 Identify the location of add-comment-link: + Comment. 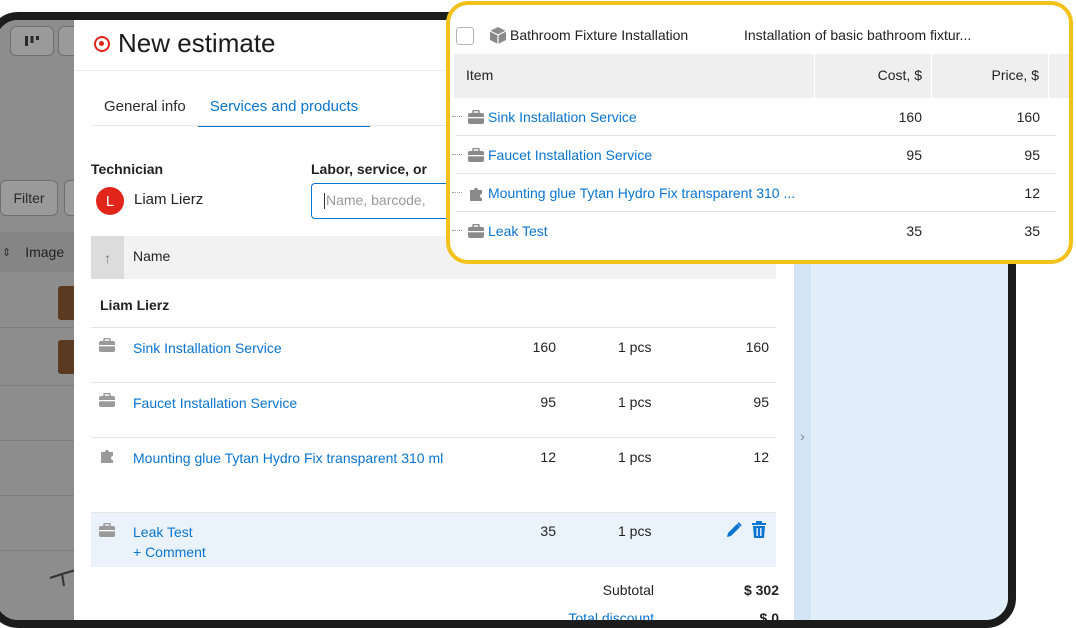
(169, 552).